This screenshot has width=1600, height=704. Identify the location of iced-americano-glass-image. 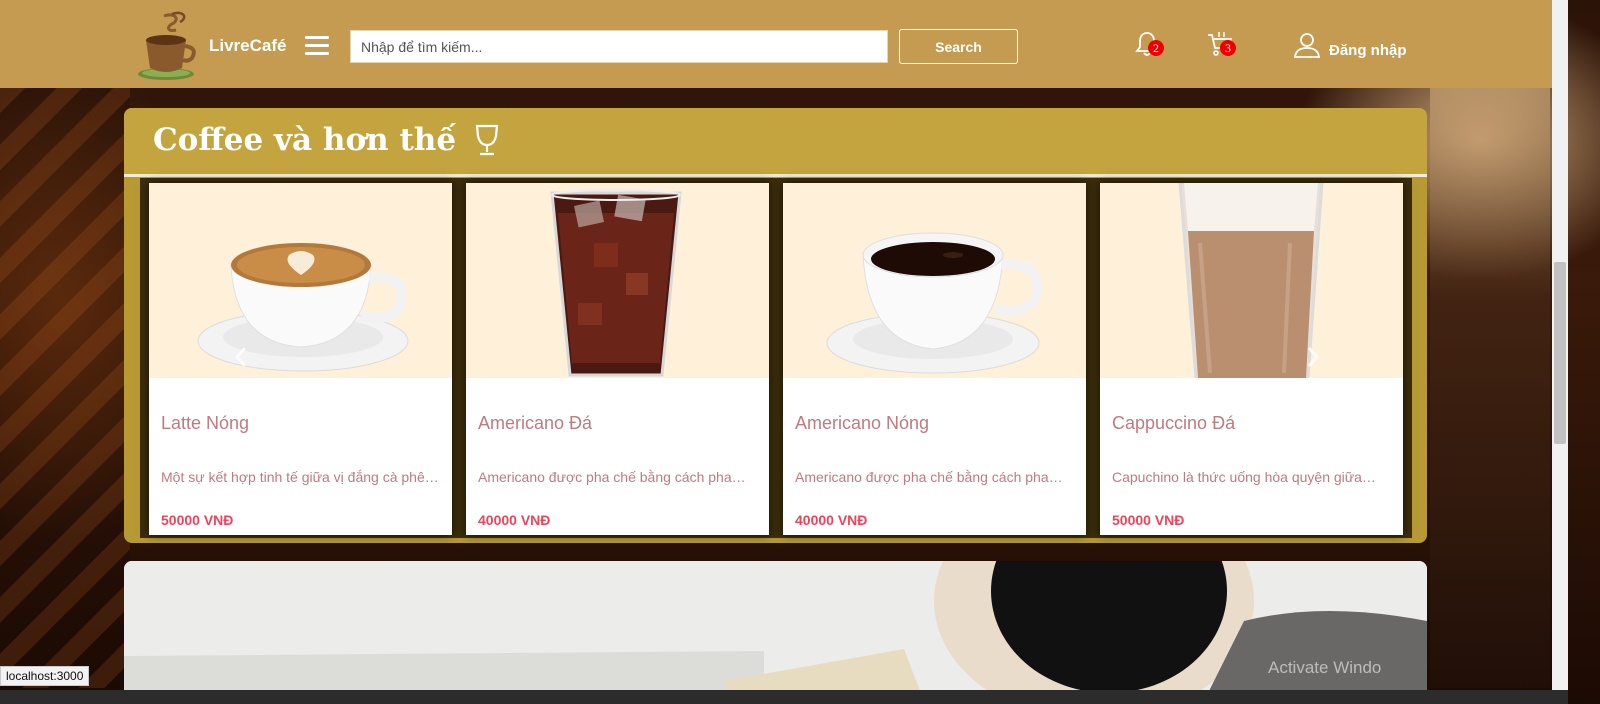
(617, 280).